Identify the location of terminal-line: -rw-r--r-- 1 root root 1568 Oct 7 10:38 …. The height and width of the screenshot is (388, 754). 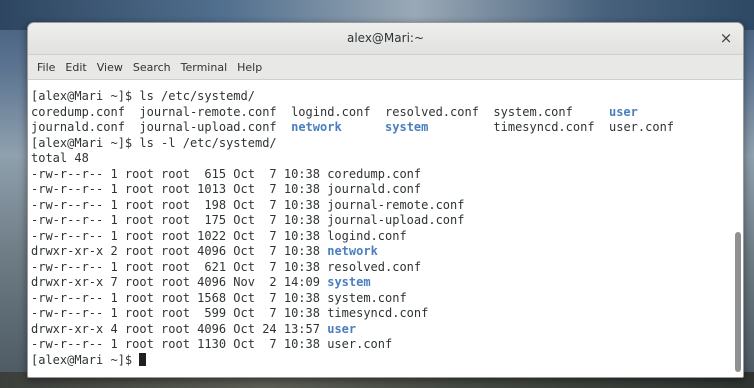
(352, 299).